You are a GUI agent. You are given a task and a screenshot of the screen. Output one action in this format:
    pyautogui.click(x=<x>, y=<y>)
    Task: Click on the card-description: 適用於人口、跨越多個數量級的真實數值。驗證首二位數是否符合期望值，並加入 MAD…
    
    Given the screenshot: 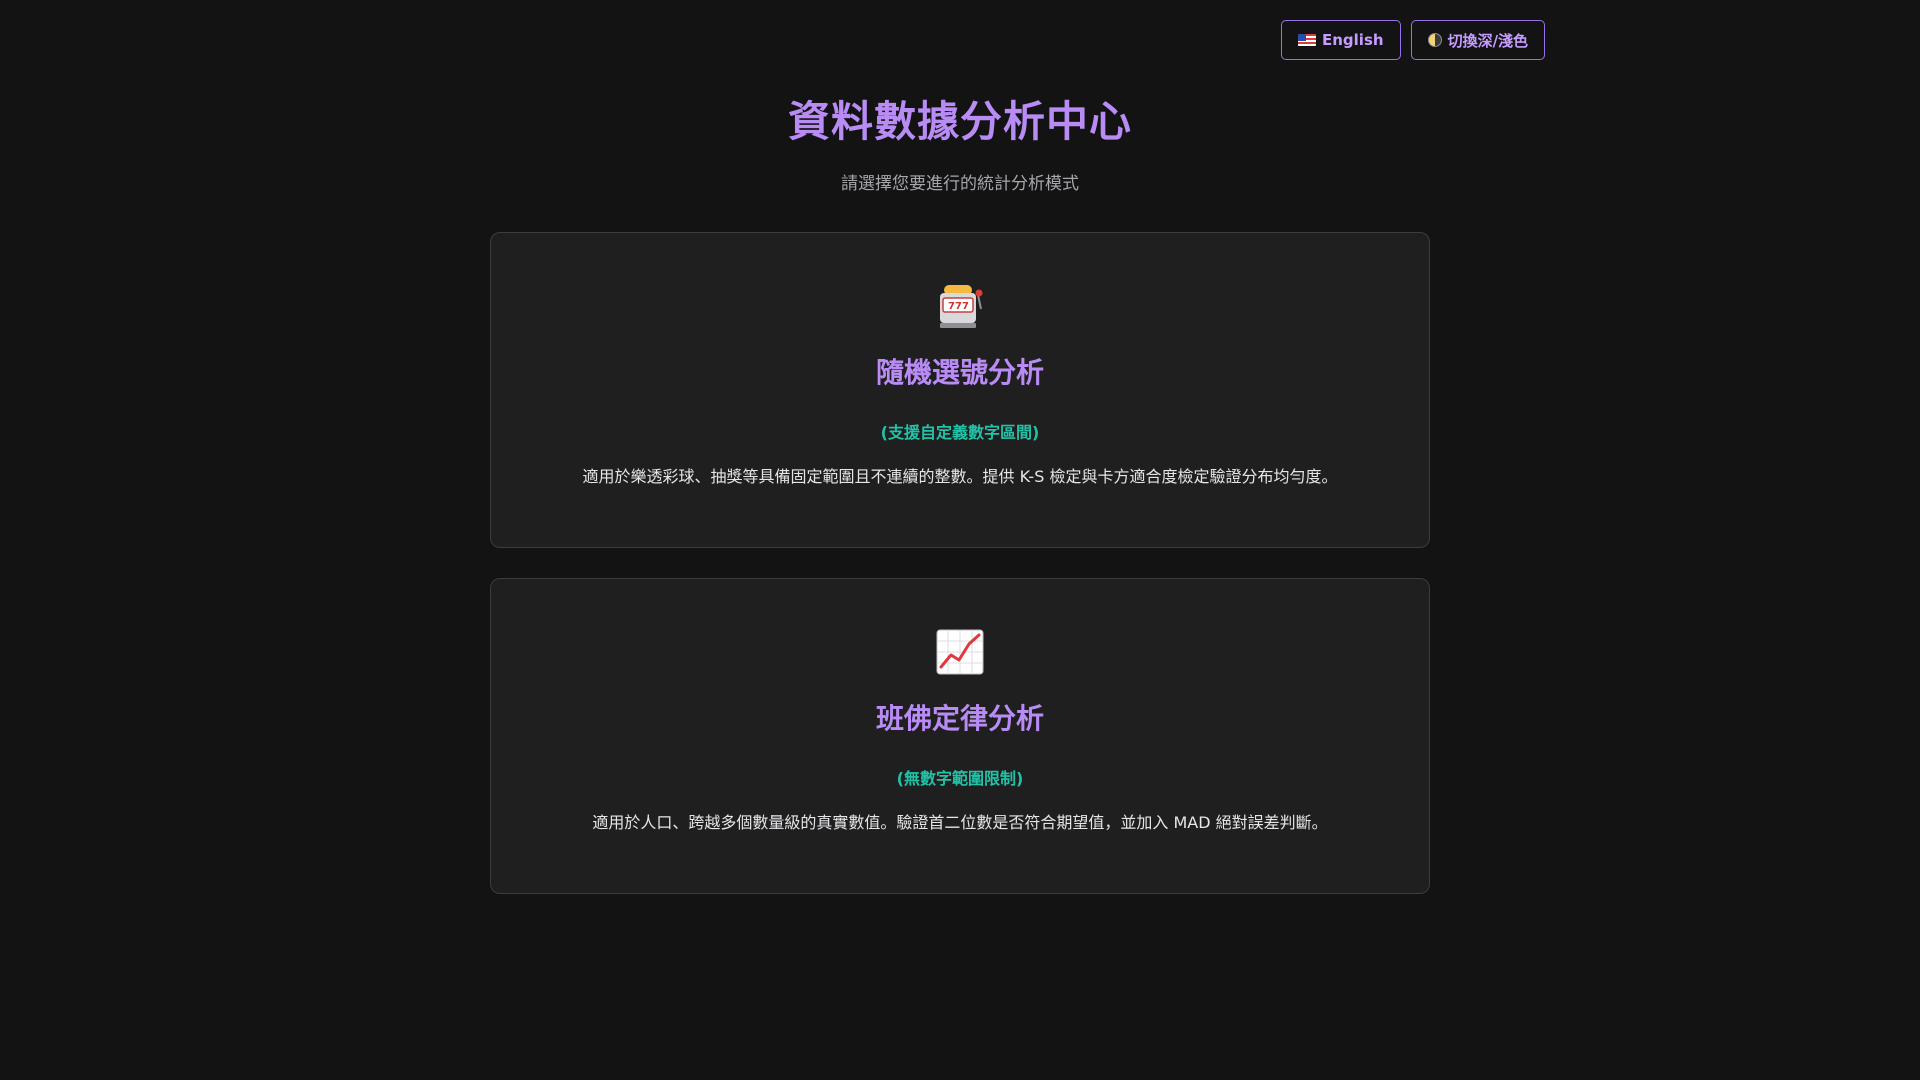 What is the action you would take?
    pyautogui.click(x=960, y=822)
    